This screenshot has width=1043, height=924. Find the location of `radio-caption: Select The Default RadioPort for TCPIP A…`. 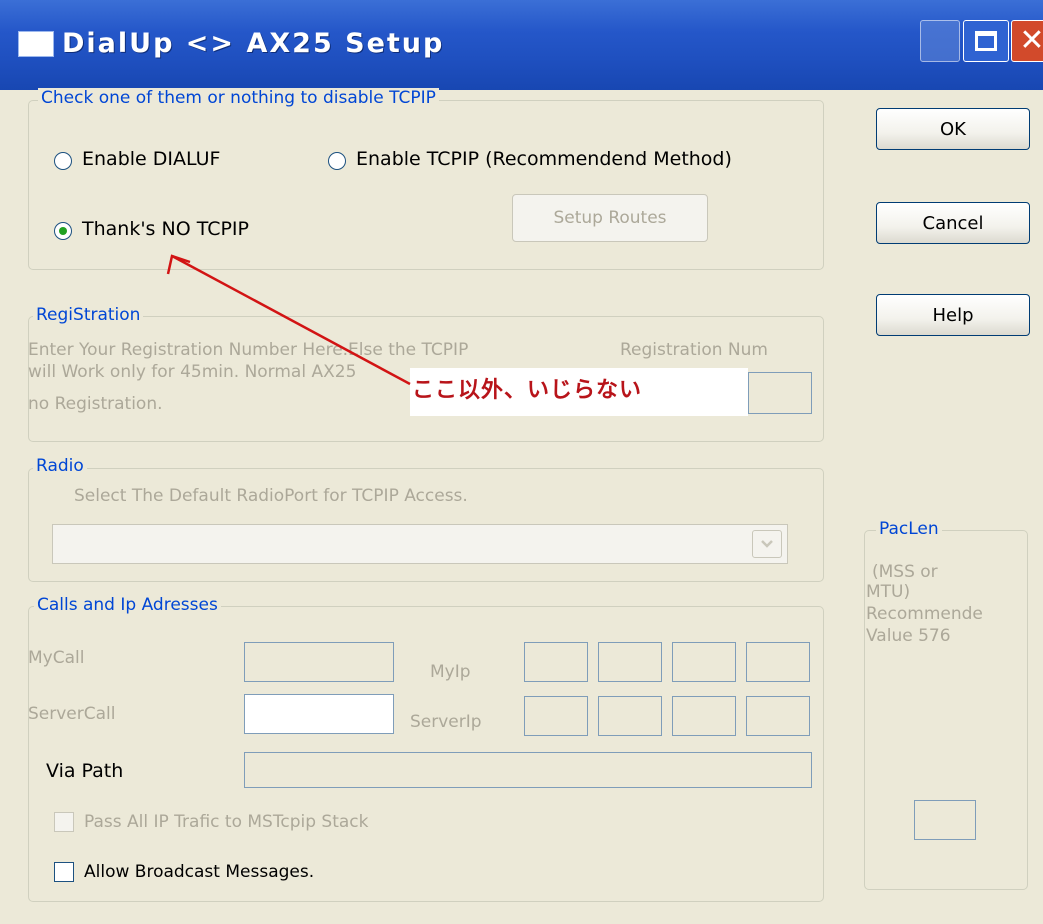

radio-caption: Select The Default RadioPort for TCPIP A… is located at coordinates (271, 496).